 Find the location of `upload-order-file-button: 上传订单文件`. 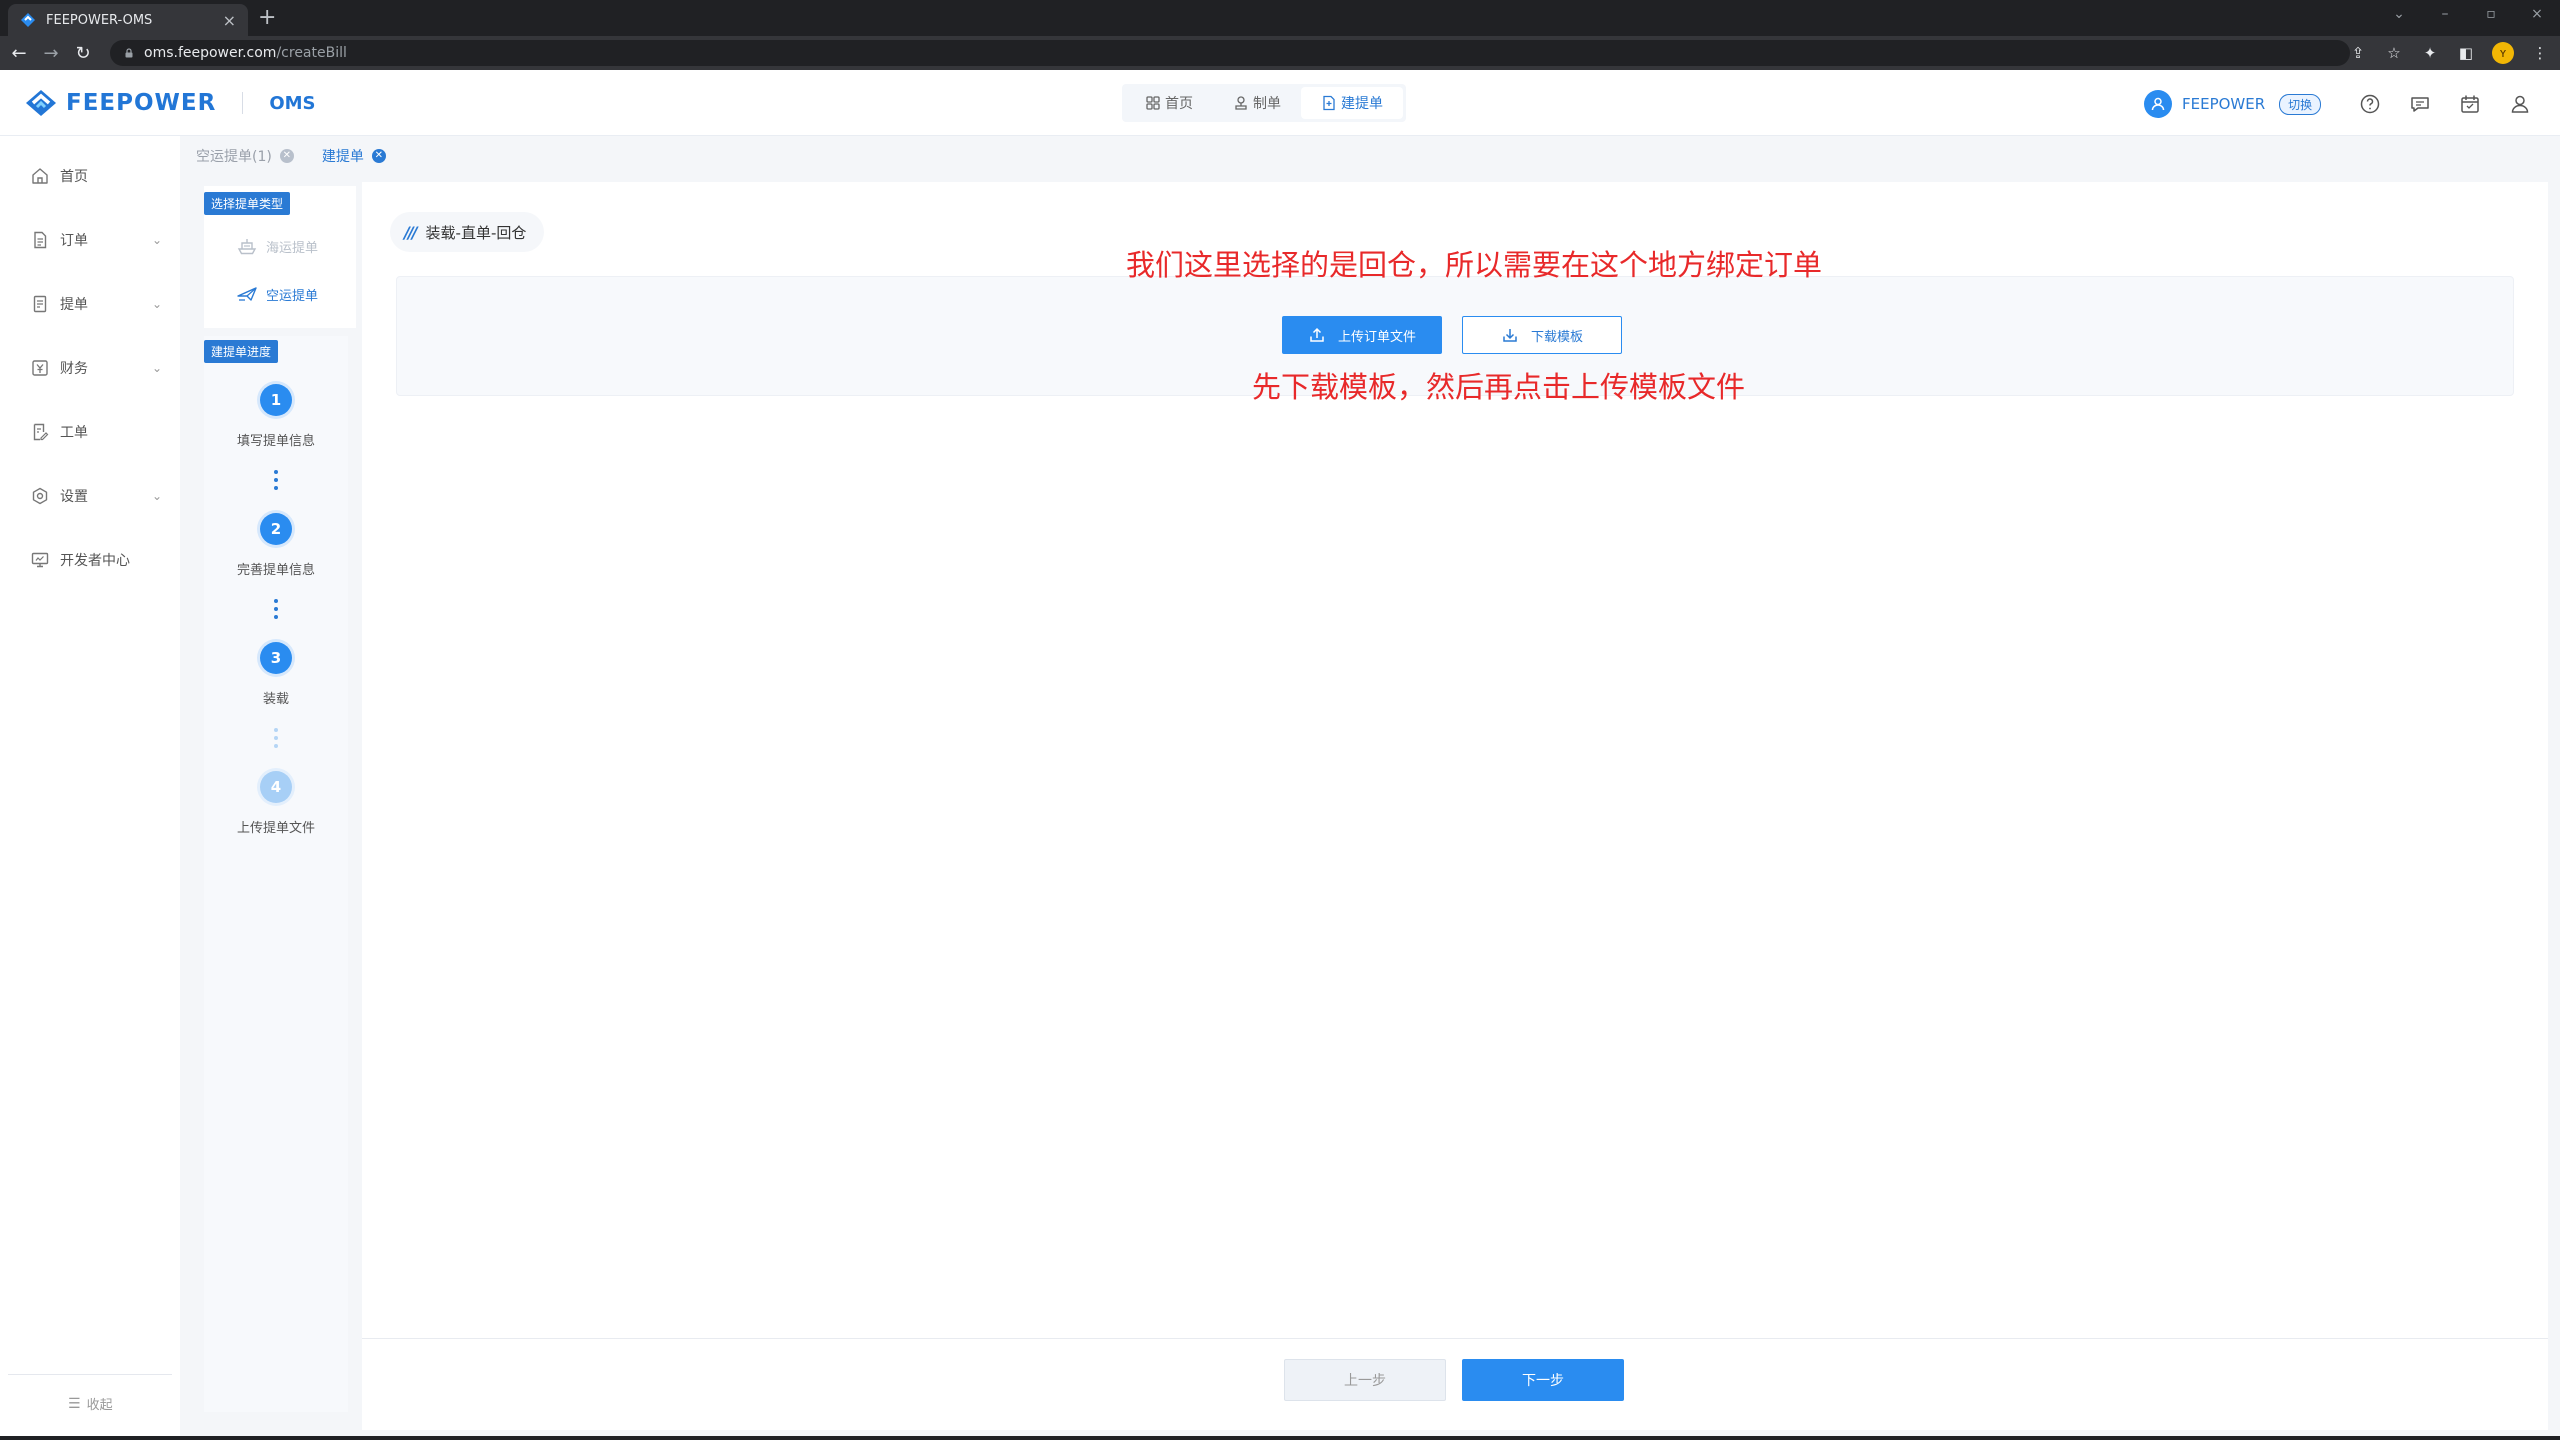

upload-order-file-button: 上传订单文件 is located at coordinates (1362, 335).